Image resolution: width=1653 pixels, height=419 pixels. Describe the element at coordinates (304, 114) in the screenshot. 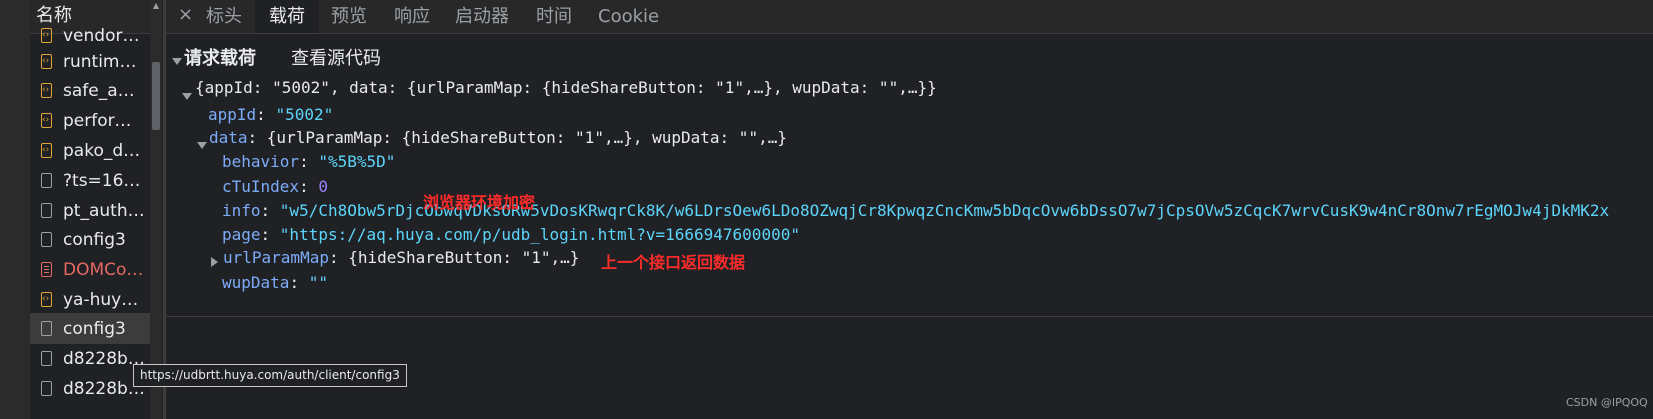

I see `field-value: "5002"` at that location.